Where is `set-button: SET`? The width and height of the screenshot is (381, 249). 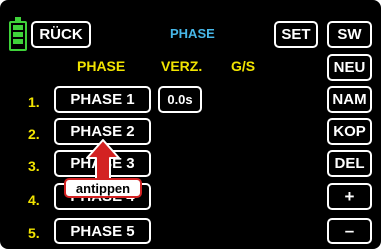
set-button: SET is located at coordinates (296, 34).